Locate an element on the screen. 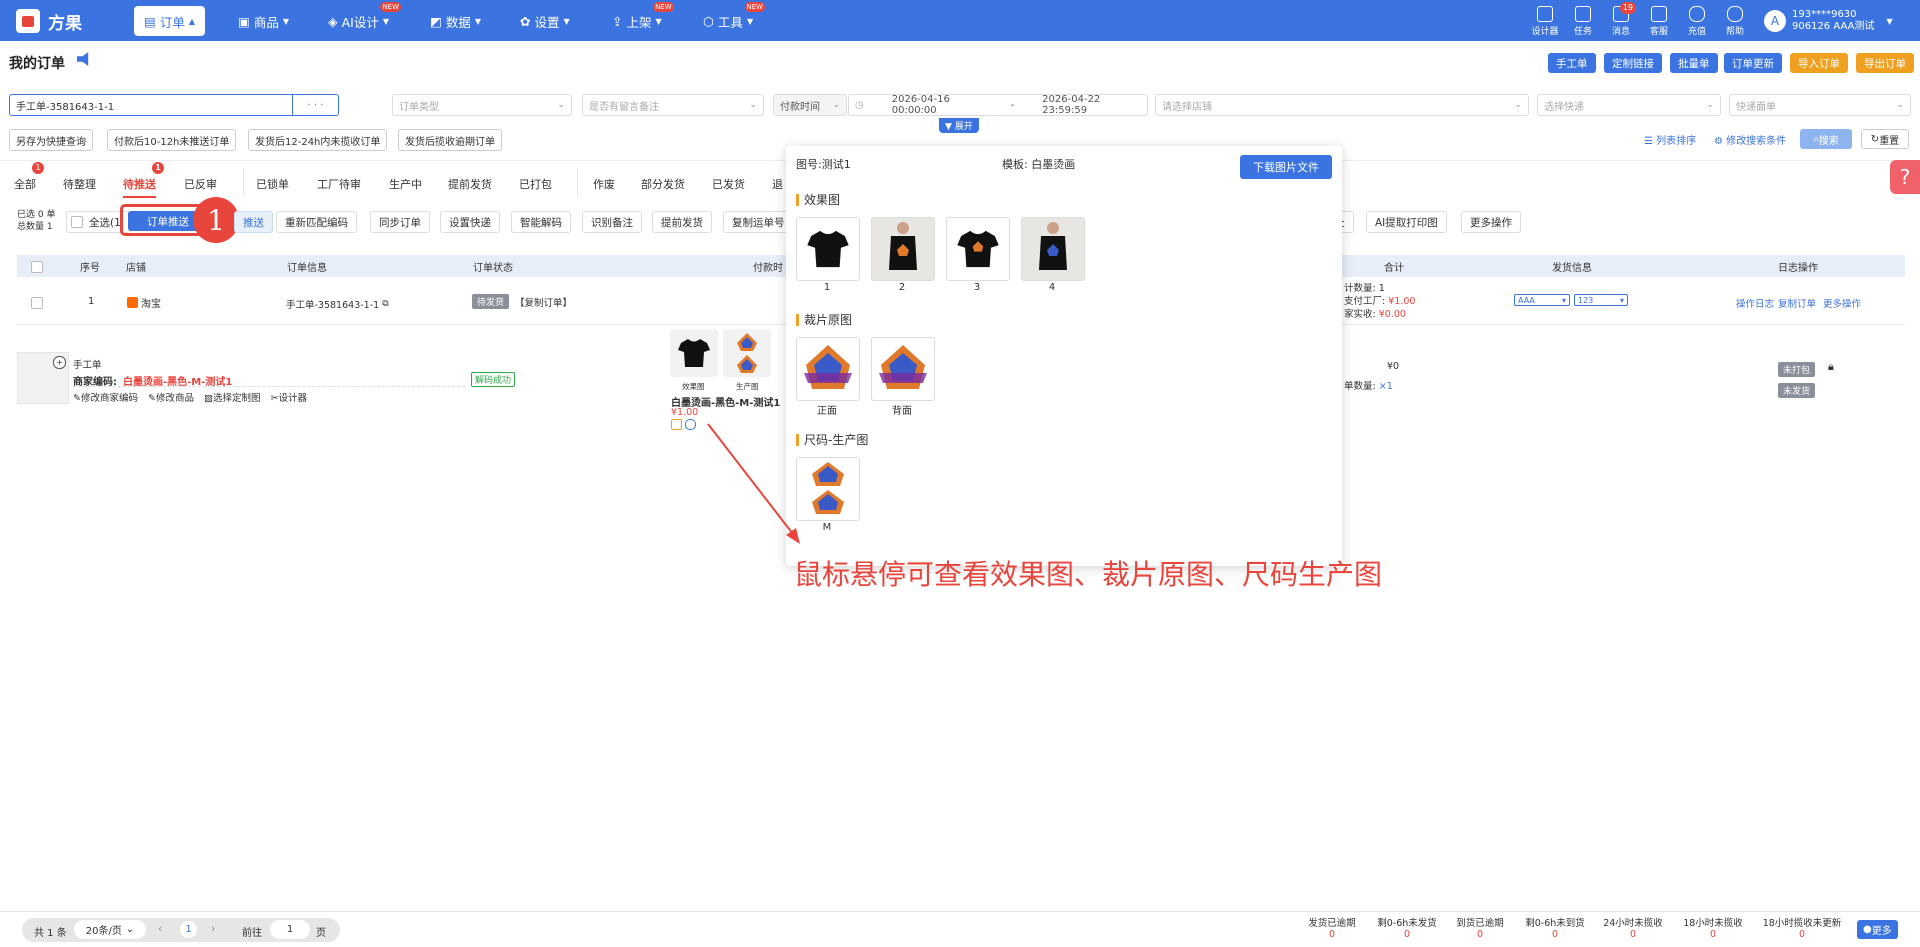  quick-filter-overdue: 发货后揽收逾期订单 is located at coordinates (450, 140).